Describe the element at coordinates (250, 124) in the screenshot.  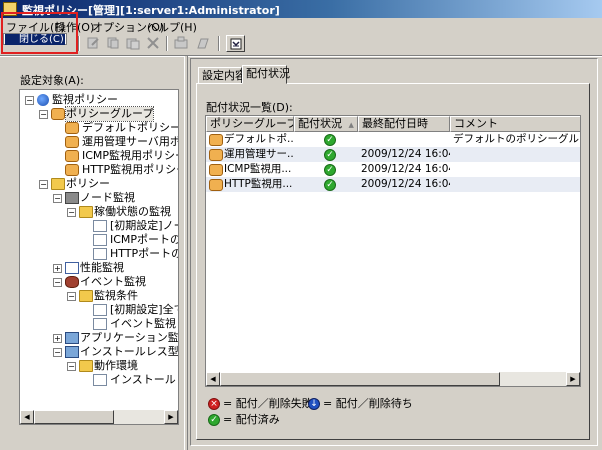
I see `column-header-group-name: ポリシーグループ名` at that location.